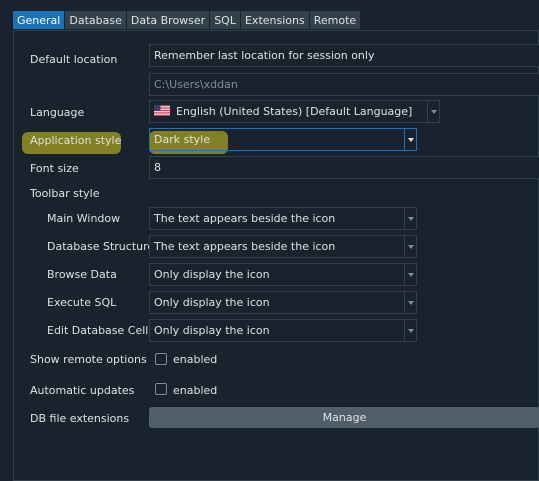  What do you see at coordinates (212, 274) in the screenshot?
I see `browse-data-value: Only display the icon` at bounding box center [212, 274].